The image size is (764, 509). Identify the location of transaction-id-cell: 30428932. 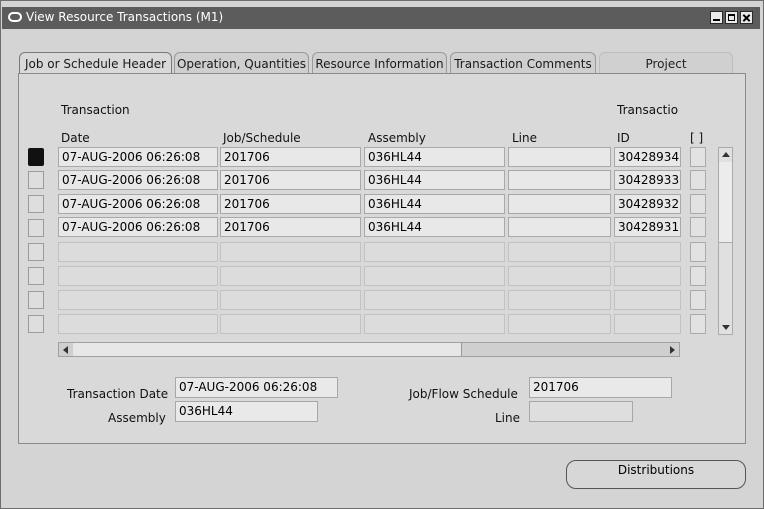
(647, 204).